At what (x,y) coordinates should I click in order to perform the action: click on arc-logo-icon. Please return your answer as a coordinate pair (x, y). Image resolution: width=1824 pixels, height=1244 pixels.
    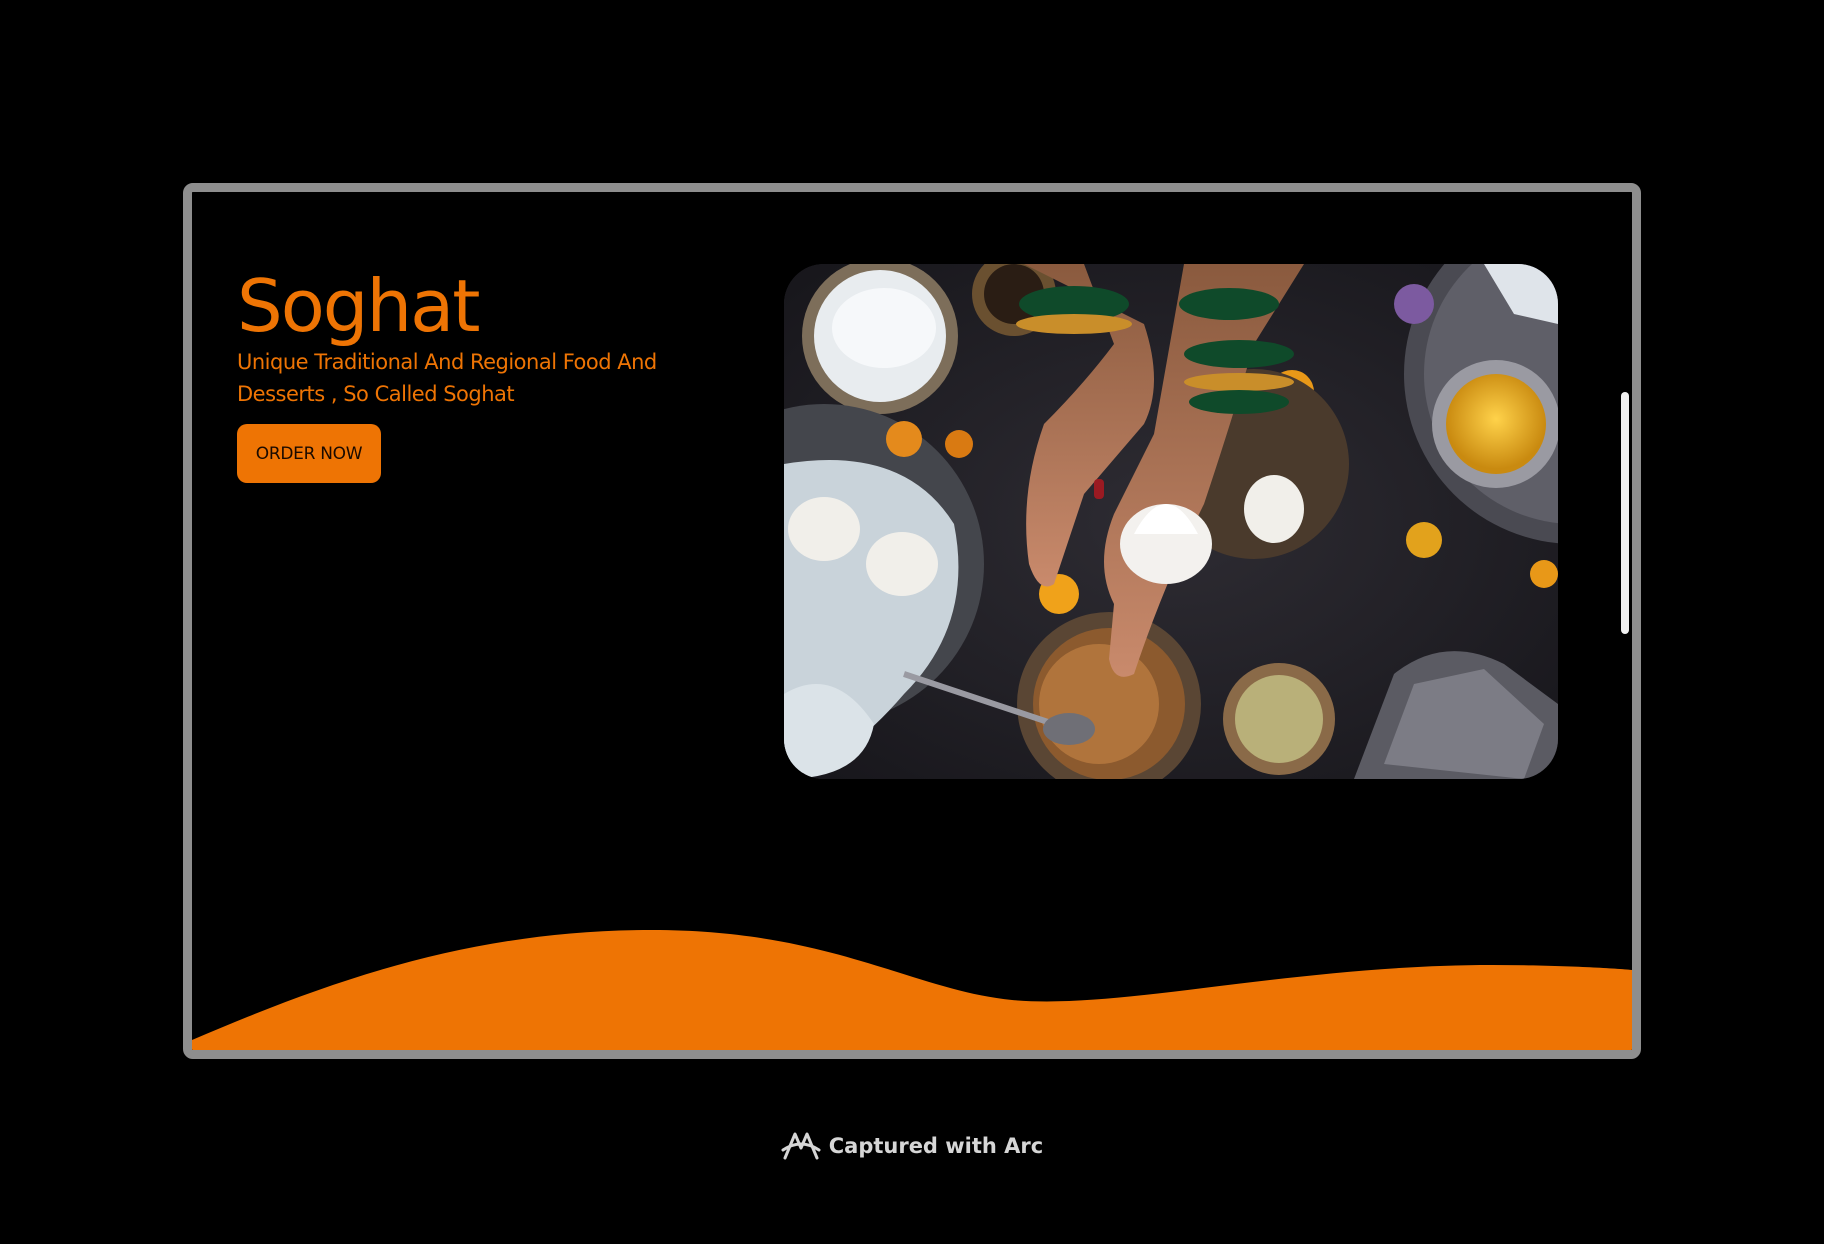
    Looking at the image, I should click on (801, 1146).